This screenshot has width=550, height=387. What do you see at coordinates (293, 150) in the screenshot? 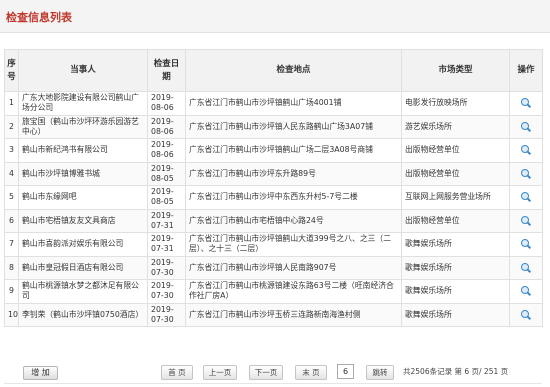
I see `cell-location: 广东省江门市鹤山市沙坪镇鹤山广场二层3A08号商铺` at bounding box center [293, 150].